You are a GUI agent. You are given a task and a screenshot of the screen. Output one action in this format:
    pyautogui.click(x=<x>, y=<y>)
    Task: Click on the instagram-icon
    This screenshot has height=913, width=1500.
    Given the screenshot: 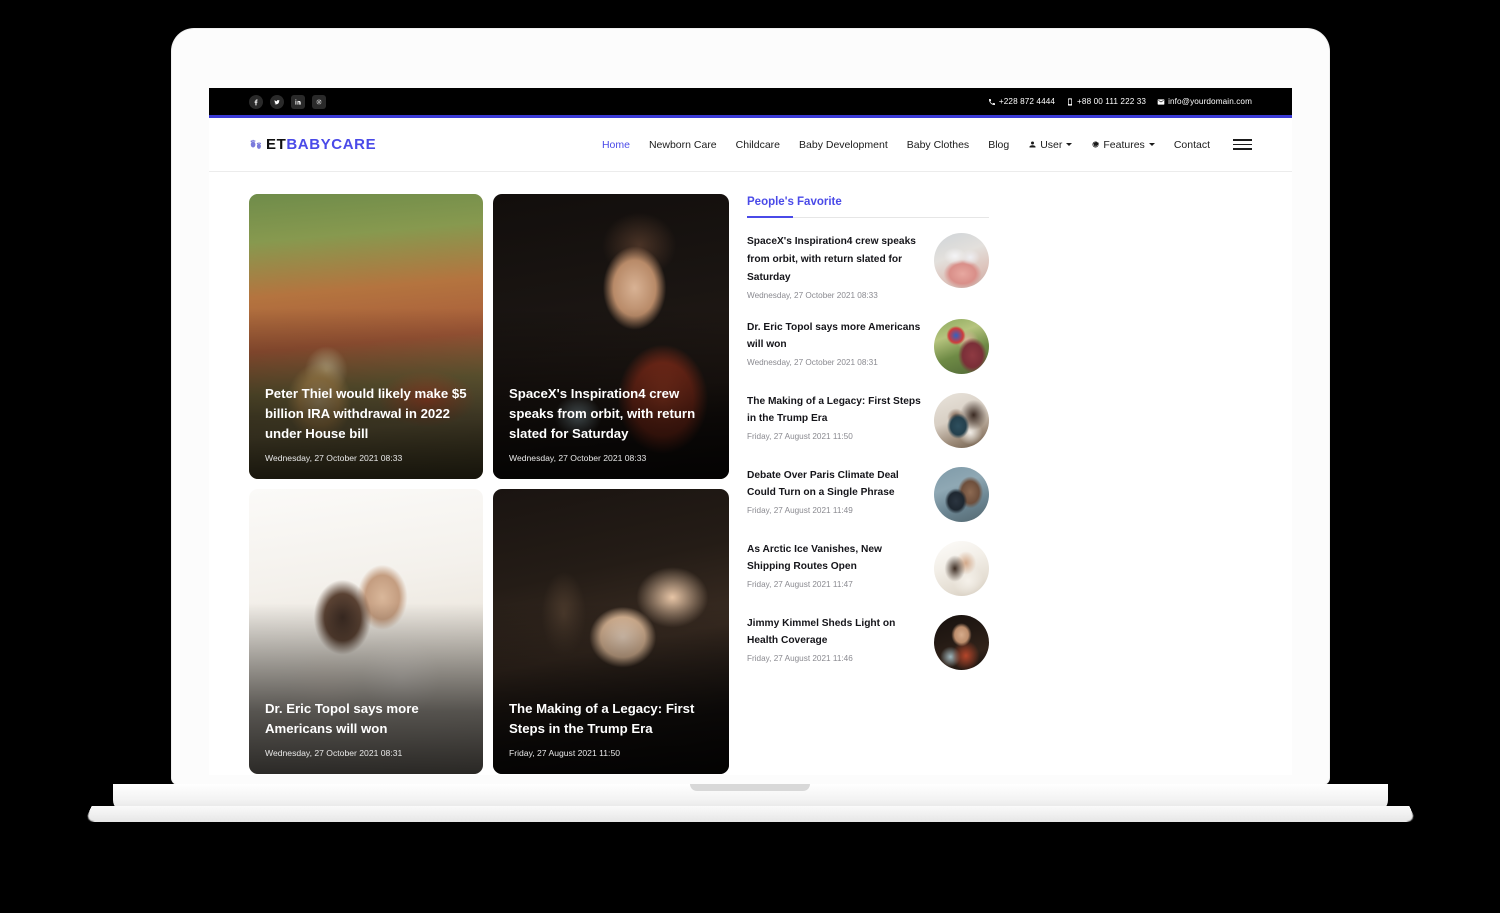 What is the action you would take?
    pyautogui.click(x=319, y=101)
    